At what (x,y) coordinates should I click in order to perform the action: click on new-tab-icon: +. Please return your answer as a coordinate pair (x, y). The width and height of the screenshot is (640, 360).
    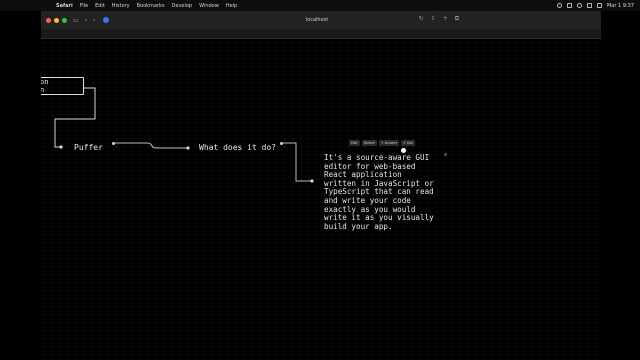
    Looking at the image, I should click on (445, 19).